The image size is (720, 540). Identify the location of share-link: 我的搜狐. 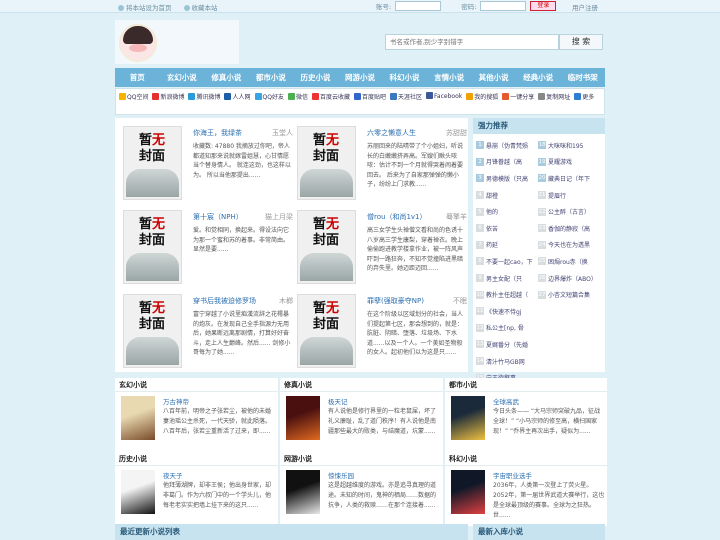
(482, 96).